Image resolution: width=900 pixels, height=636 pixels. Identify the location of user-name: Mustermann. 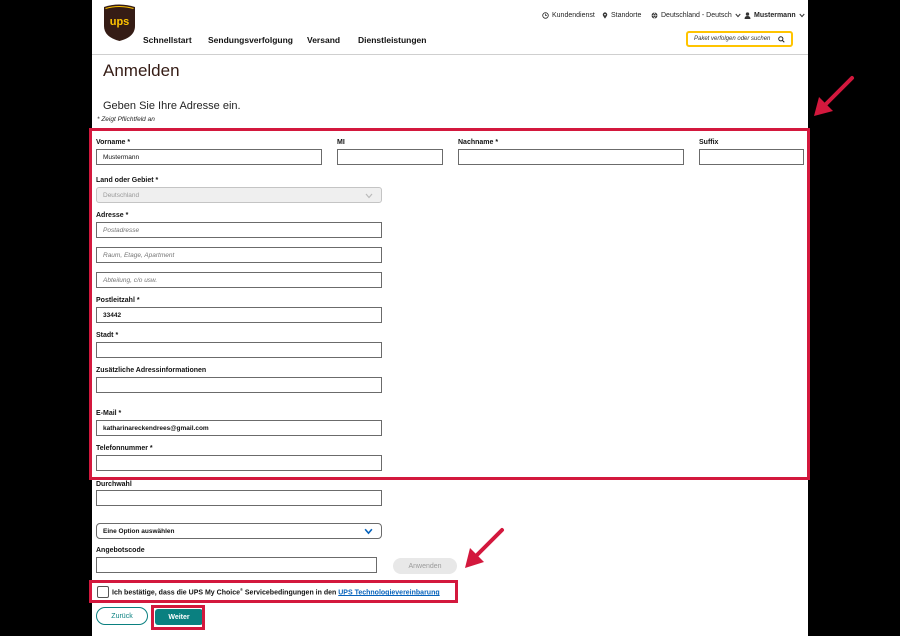
(775, 15).